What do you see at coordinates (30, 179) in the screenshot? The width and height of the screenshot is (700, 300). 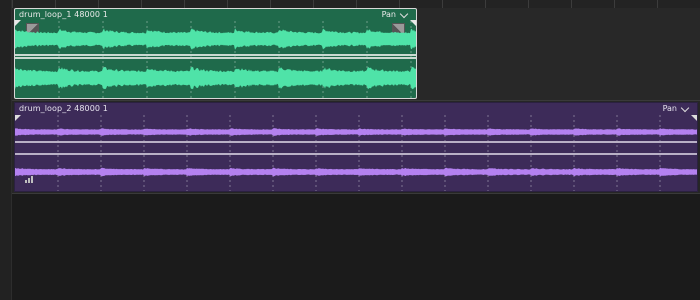 I see `level-meter-icon` at bounding box center [30, 179].